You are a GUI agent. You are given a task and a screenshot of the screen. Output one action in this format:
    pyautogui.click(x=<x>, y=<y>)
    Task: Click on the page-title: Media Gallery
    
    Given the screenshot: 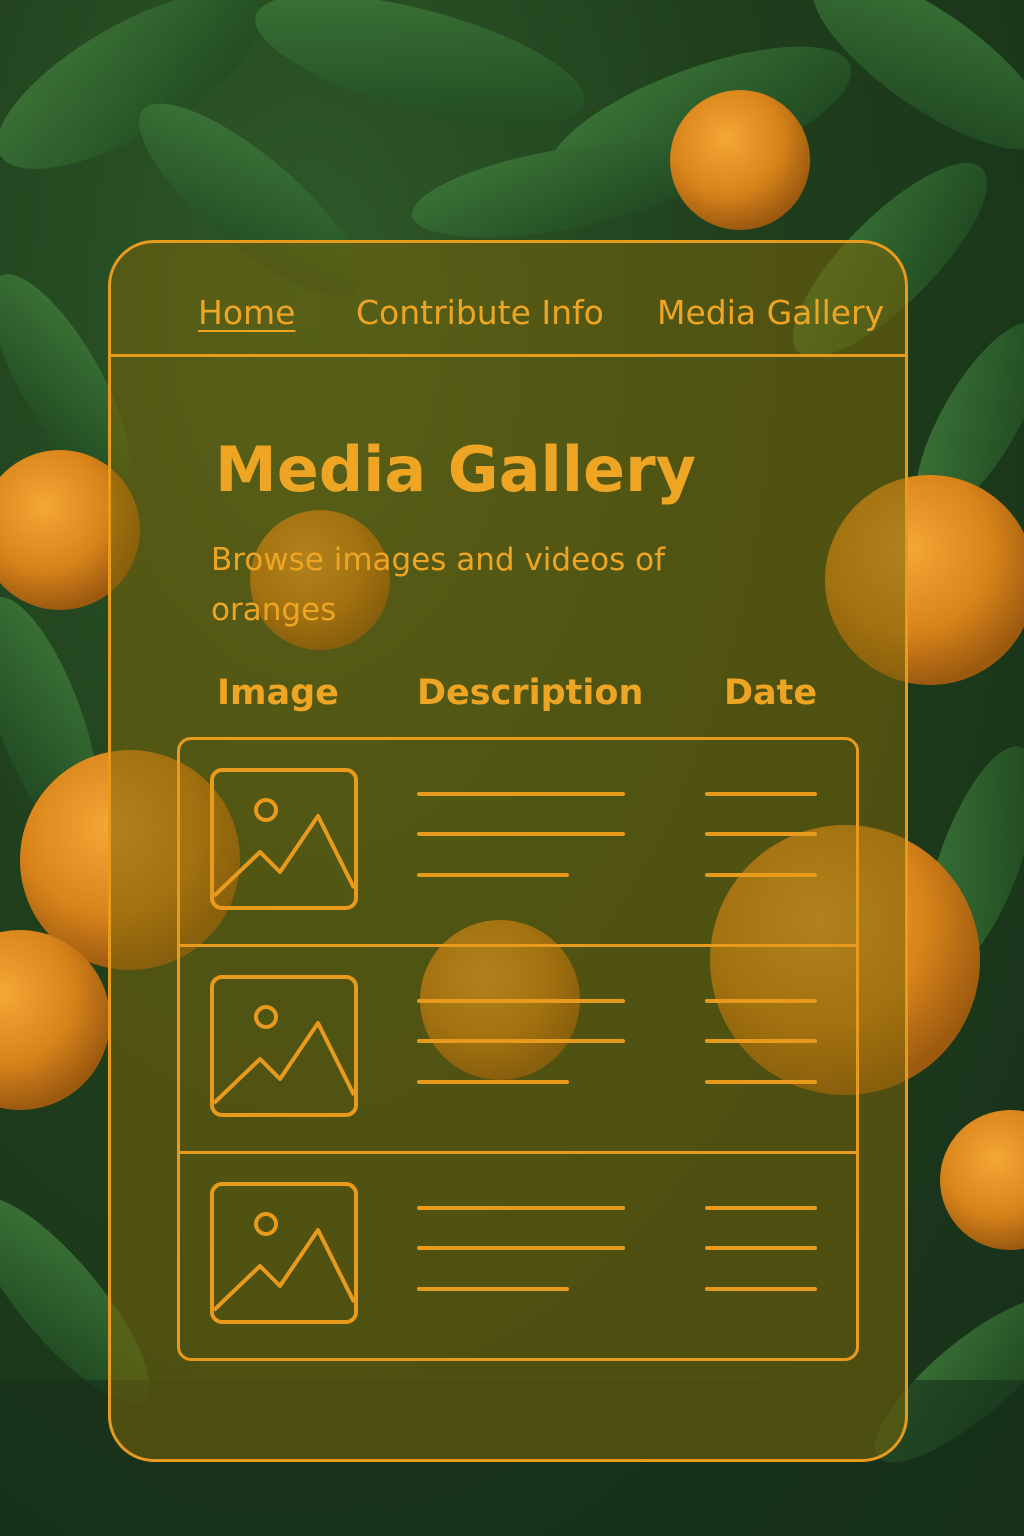 What is the action you would take?
    pyautogui.click(x=456, y=469)
    